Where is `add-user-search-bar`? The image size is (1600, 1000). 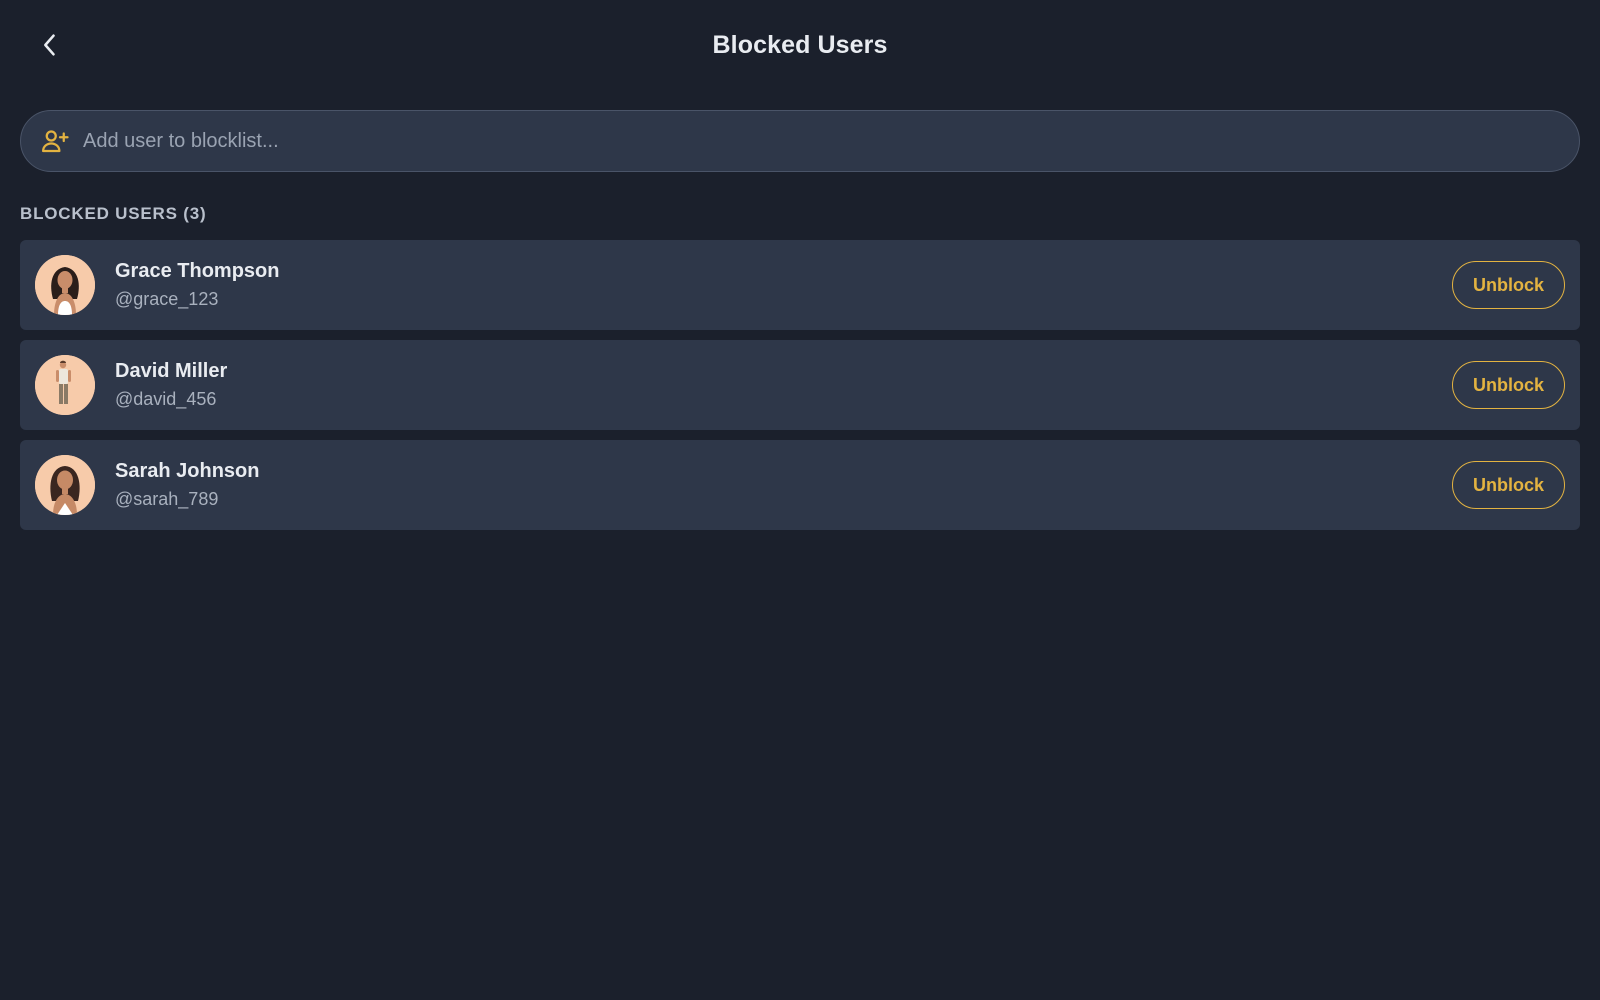
add-user-search-bar is located at coordinates (800, 141).